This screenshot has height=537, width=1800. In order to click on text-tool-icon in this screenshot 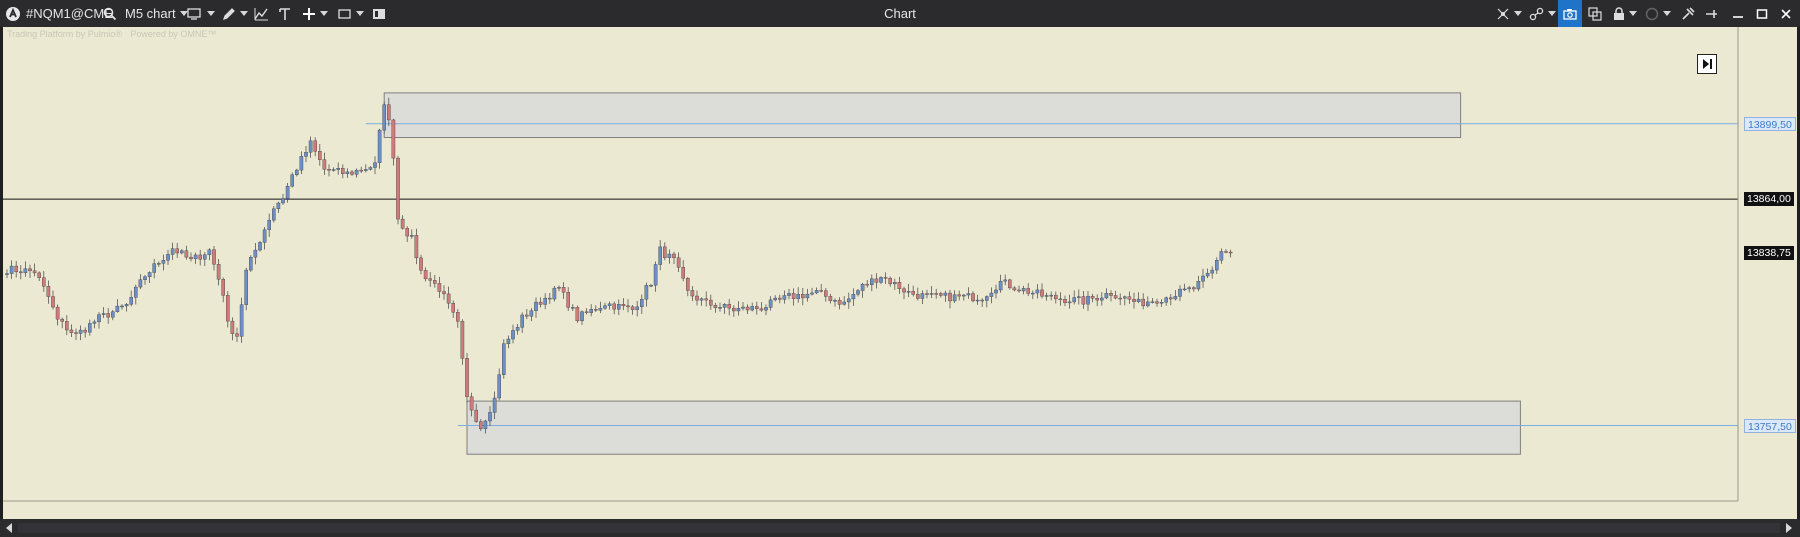, I will do `click(285, 13)`.